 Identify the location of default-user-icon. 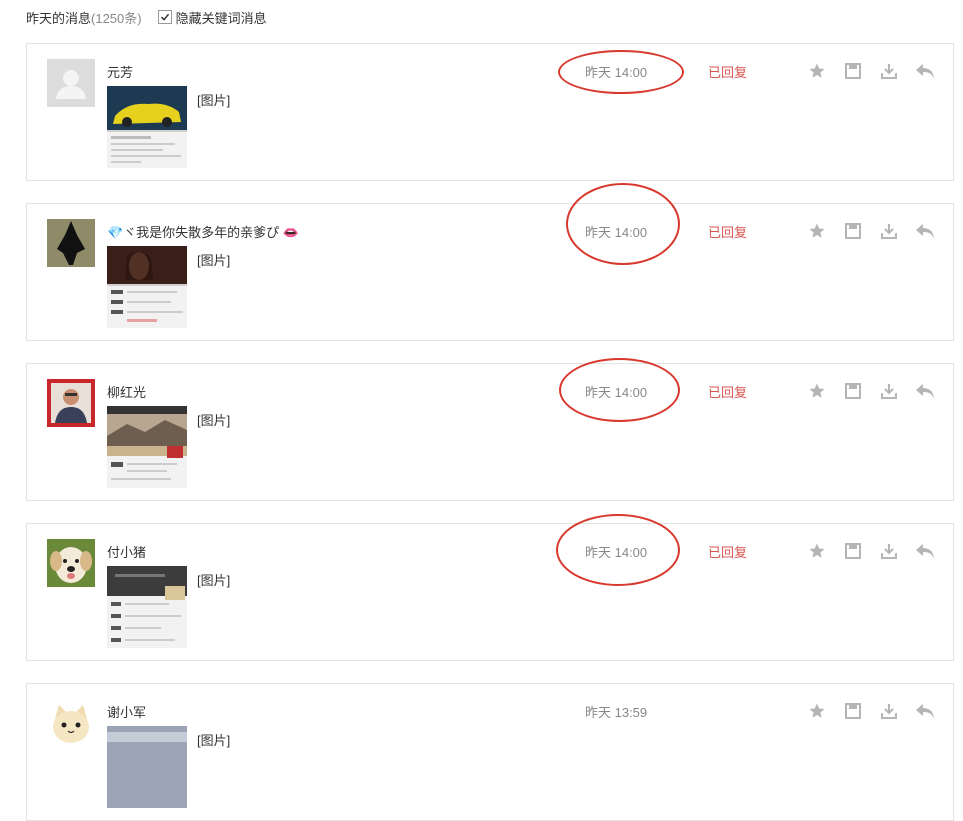
(71, 83).